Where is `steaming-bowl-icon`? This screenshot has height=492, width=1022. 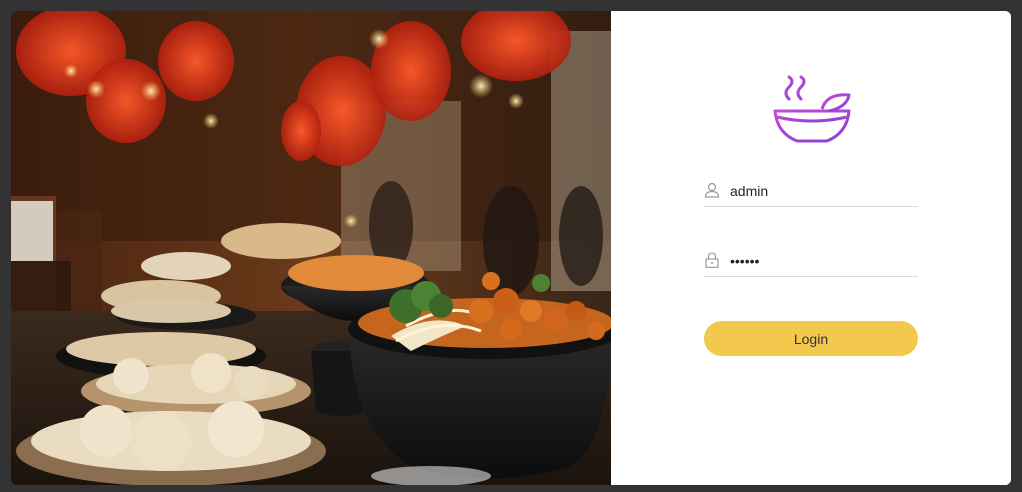
steaming-bowl-icon is located at coordinates (812, 113).